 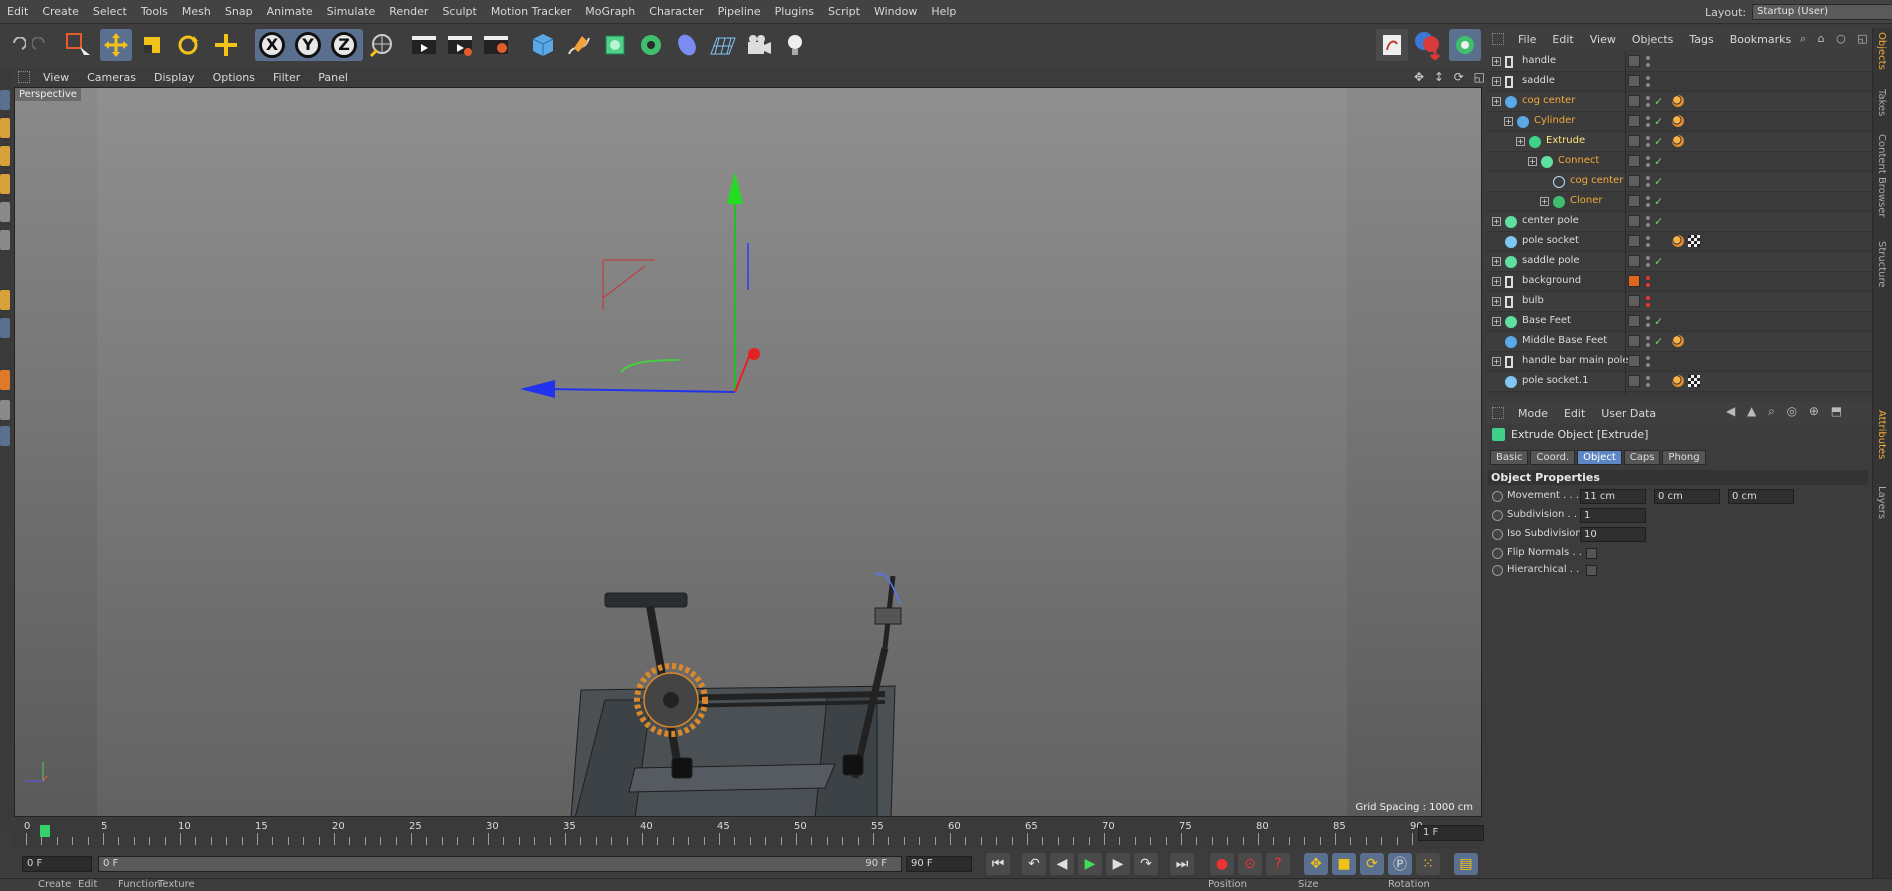 What do you see at coordinates (1679, 62) in the screenshot?
I see `object-row-handle: + handle` at bounding box center [1679, 62].